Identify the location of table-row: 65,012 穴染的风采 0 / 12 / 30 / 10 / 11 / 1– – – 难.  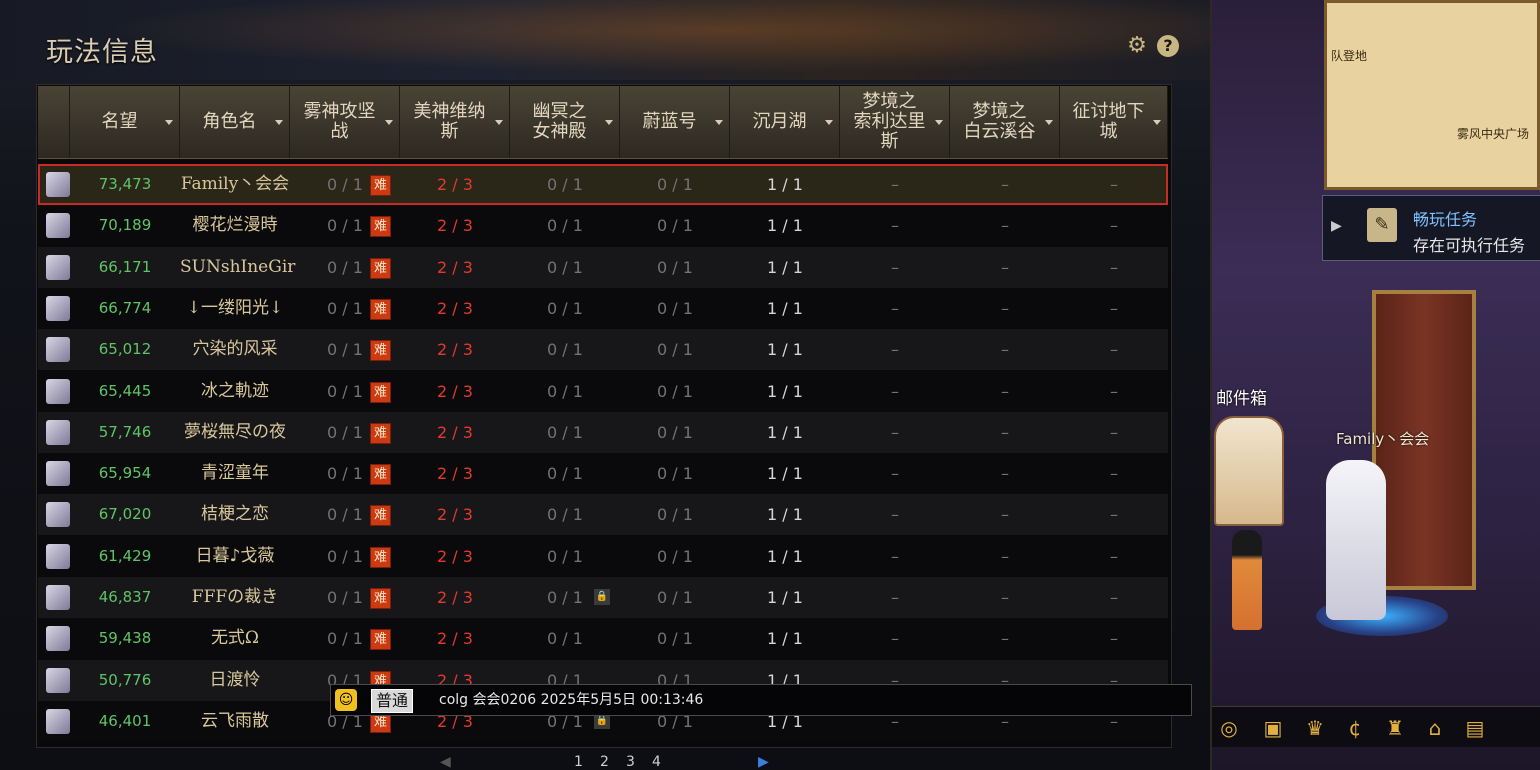
(603, 350).